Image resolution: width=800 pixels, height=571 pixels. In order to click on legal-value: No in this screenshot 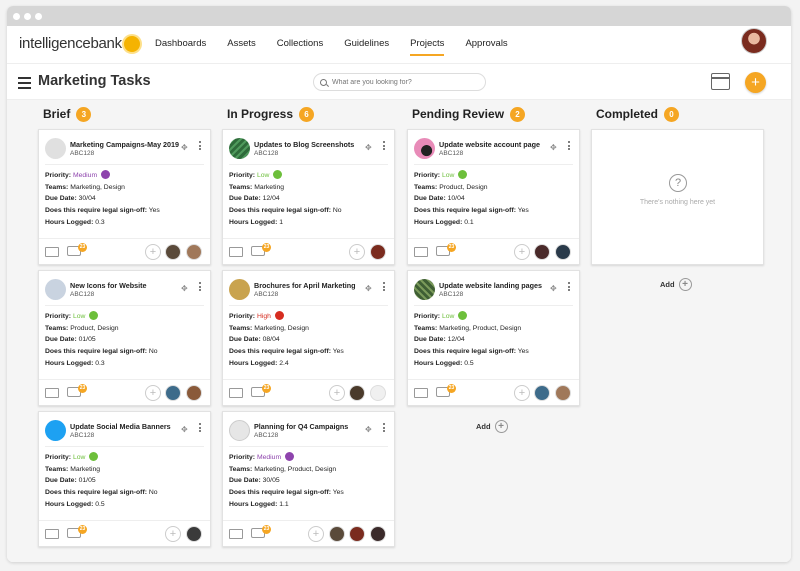, I will do `click(153, 352)`.